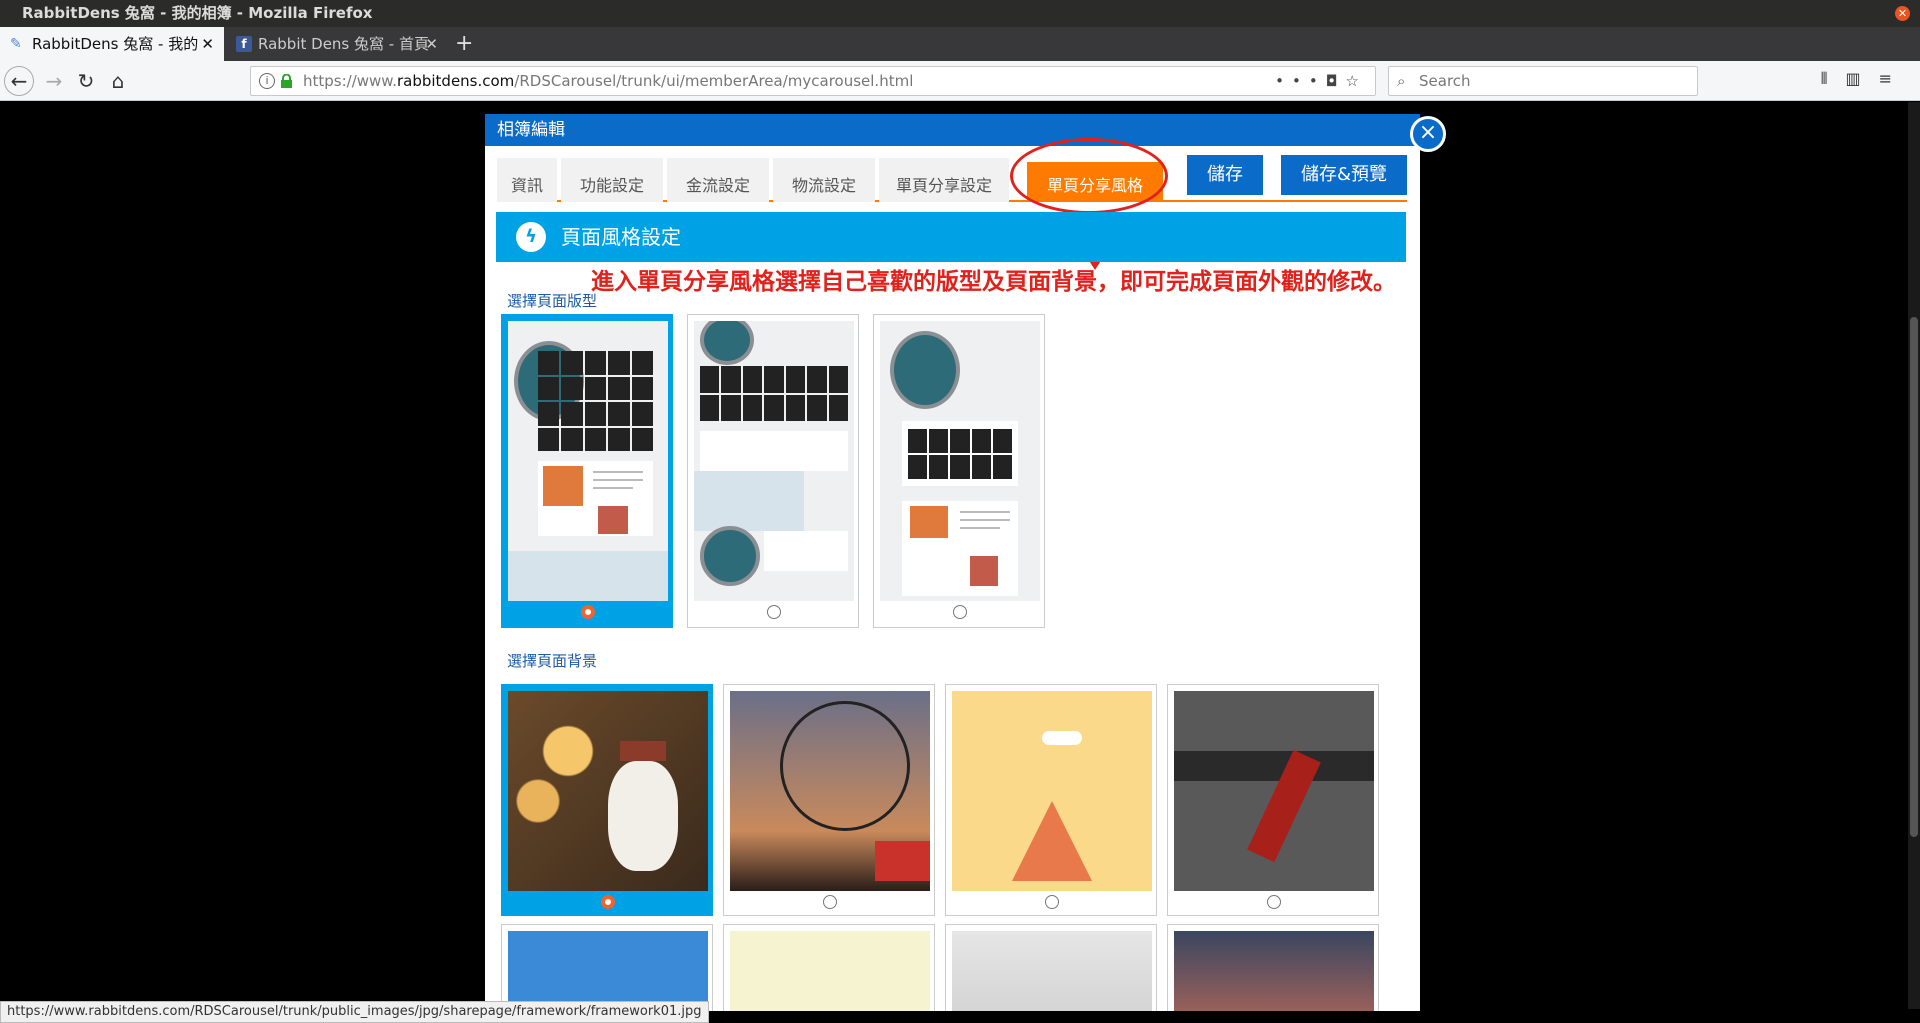  Describe the element at coordinates (531, 237) in the screenshot. I see `lightning-icon: ϟ` at that location.